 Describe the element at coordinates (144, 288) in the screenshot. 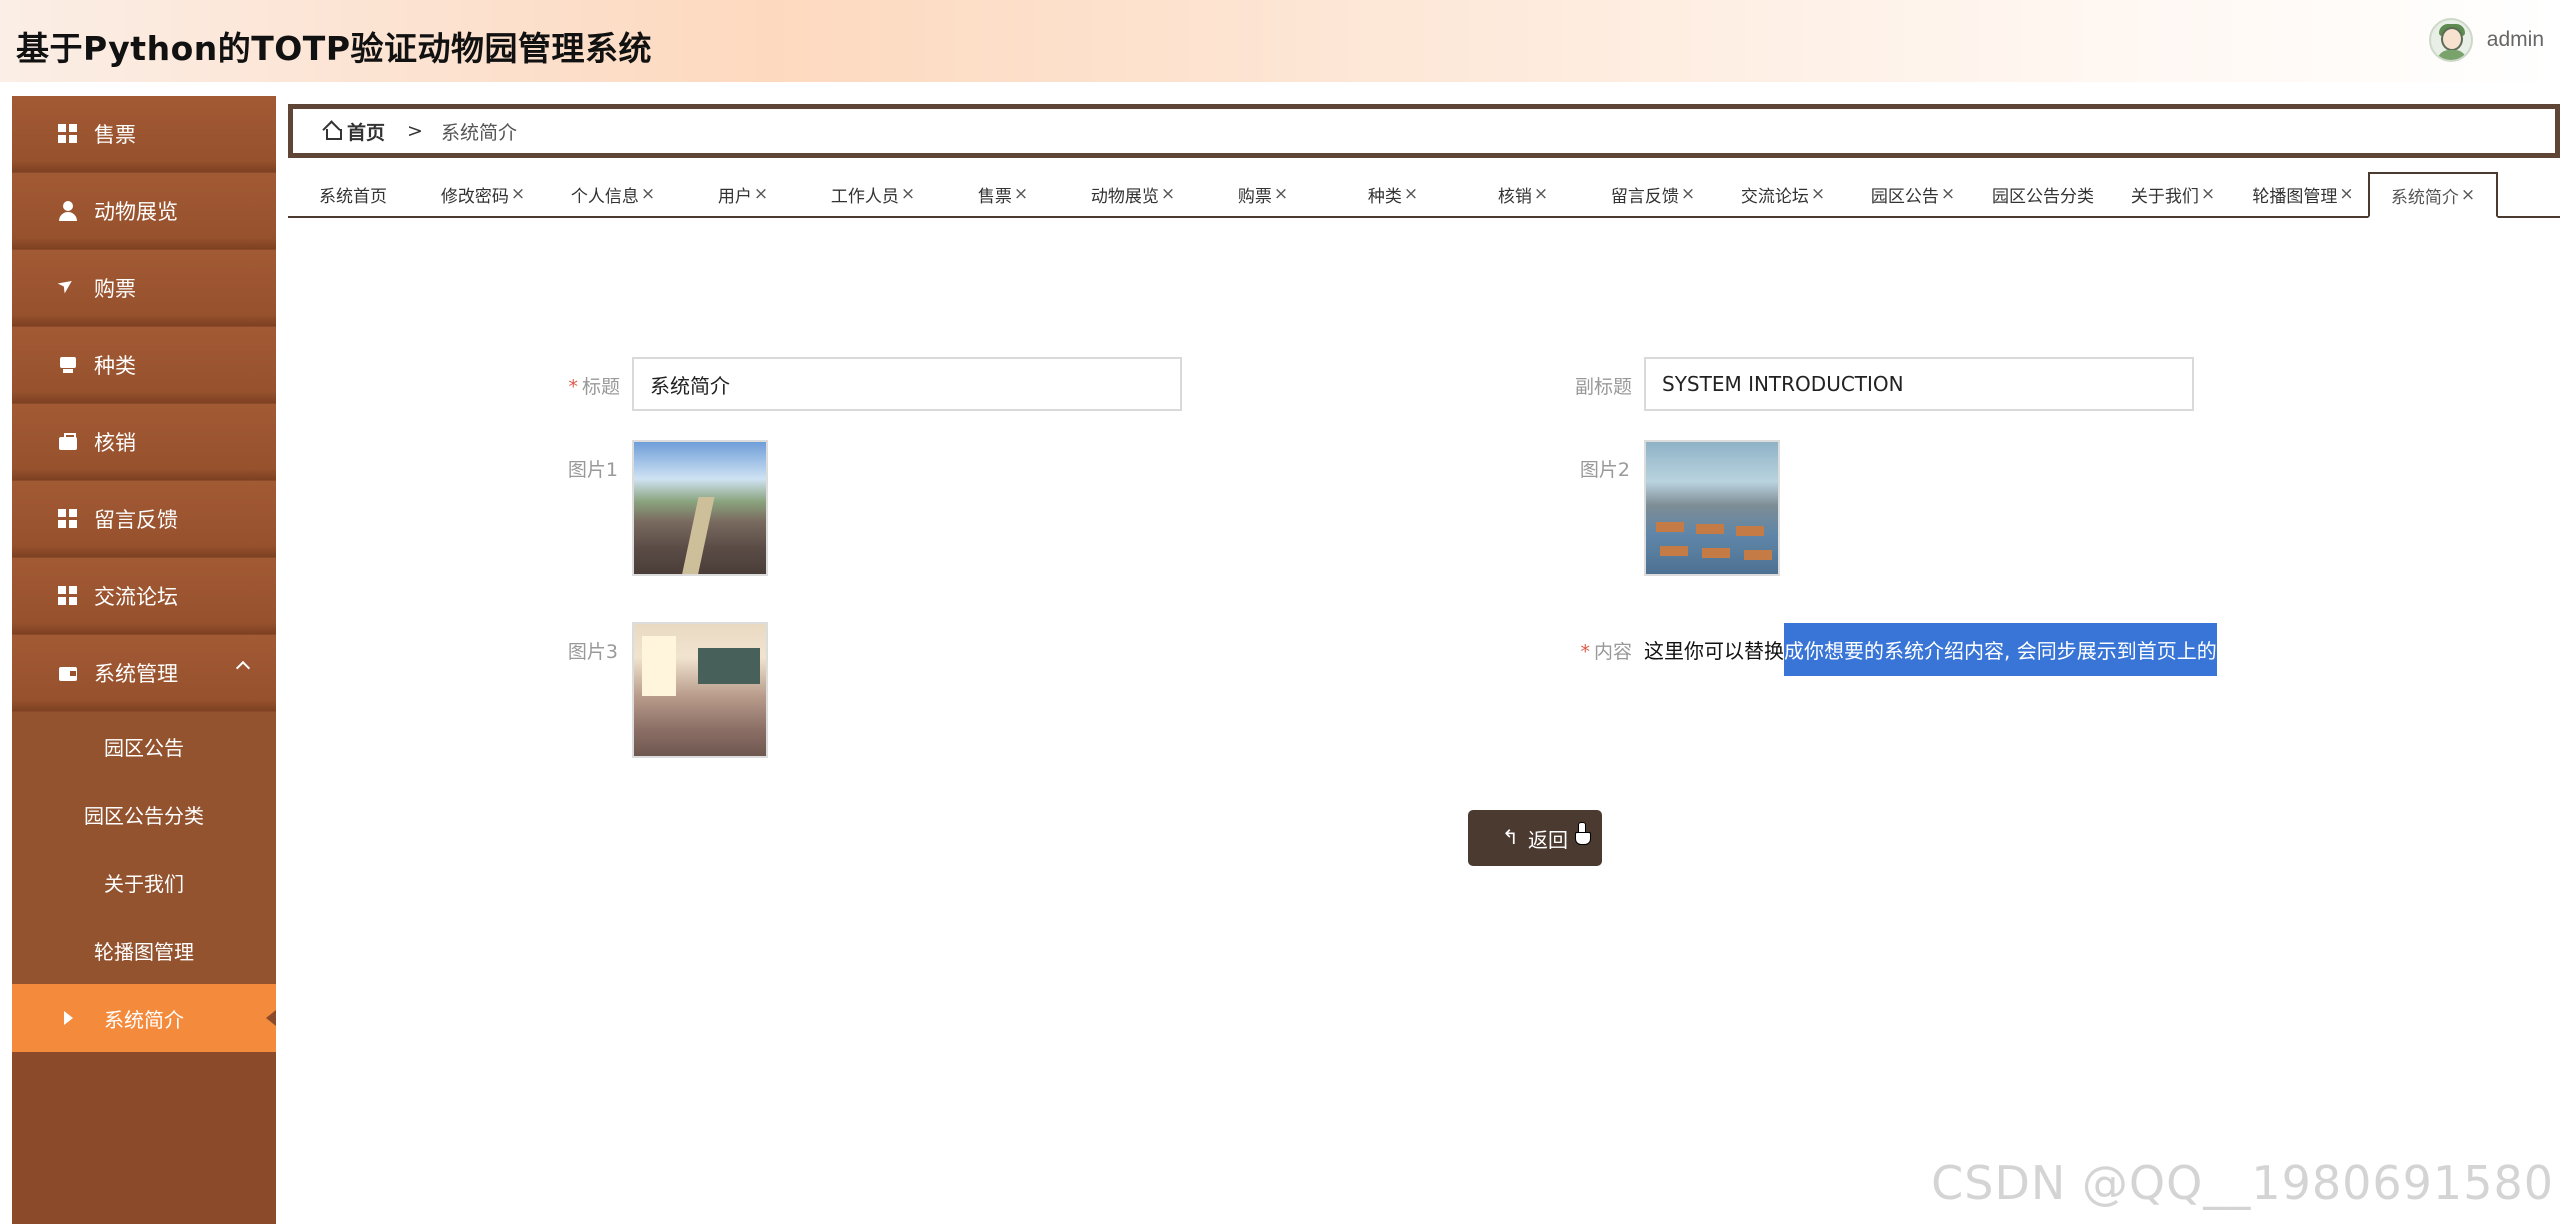

I see `sidebar-item-buy-ticket: 购票` at that location.